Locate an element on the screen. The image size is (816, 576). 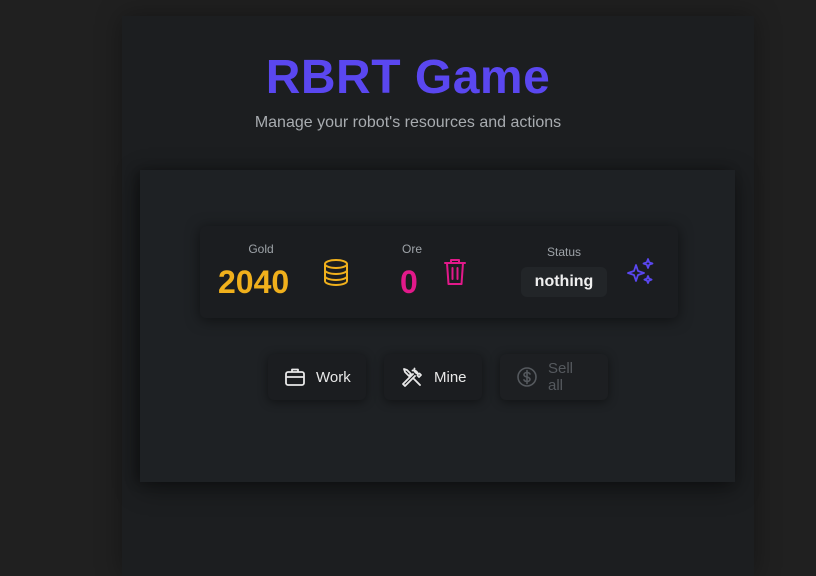
trash-icon is located at coordinates (455, 274).